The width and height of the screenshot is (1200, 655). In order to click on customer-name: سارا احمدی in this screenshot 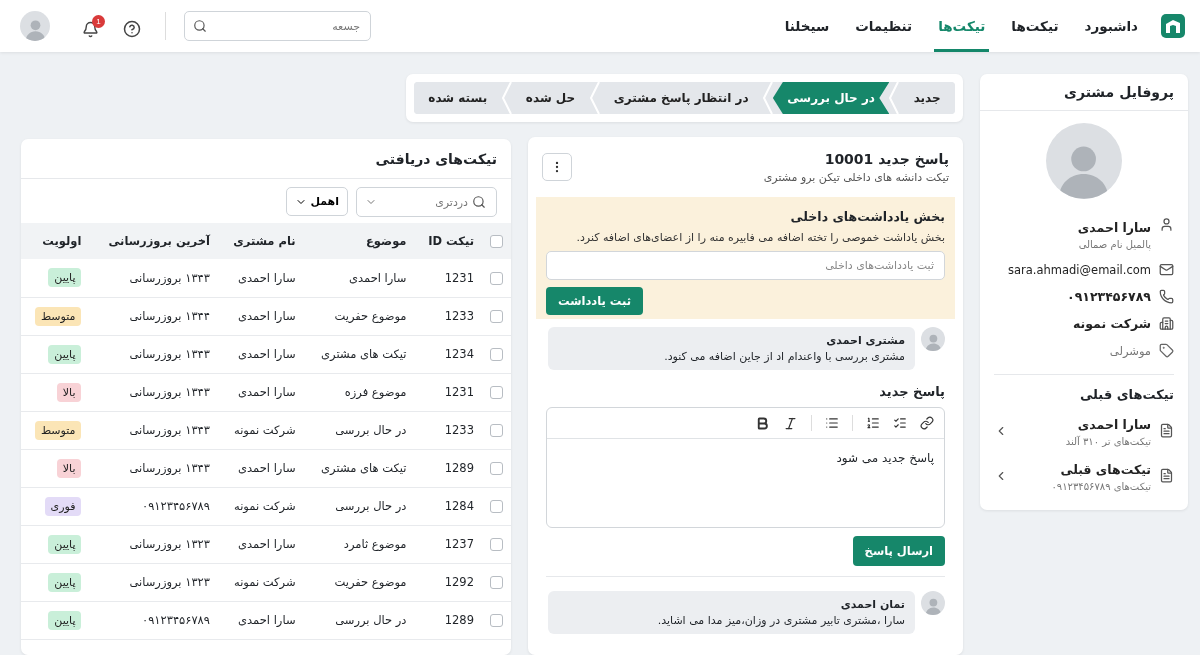, I will do `click(1114, 227)`.